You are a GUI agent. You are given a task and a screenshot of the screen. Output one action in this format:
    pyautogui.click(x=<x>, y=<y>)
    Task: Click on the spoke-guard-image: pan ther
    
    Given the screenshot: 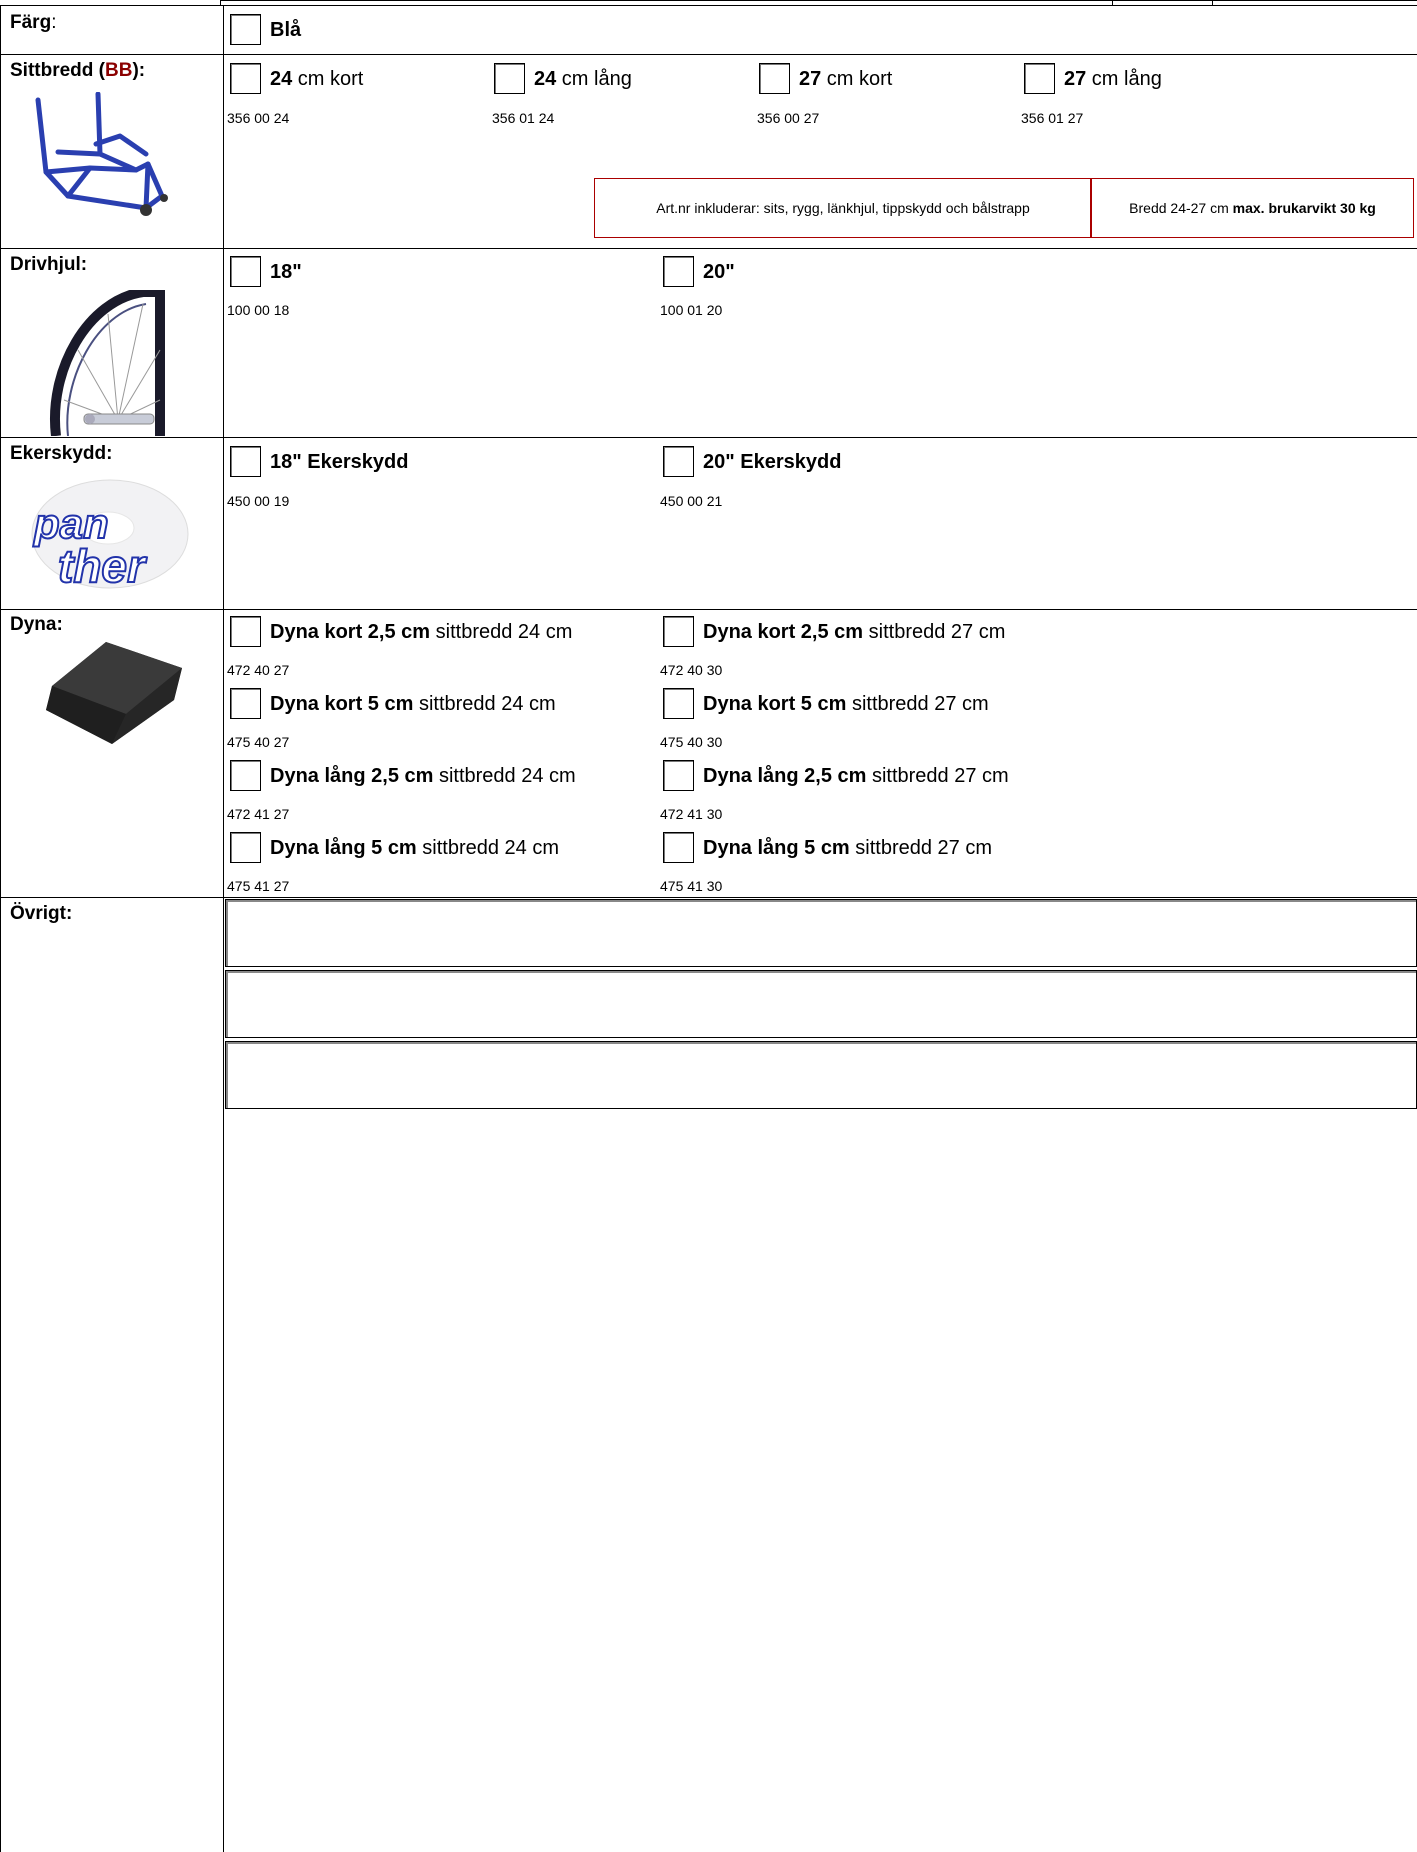 What is the action you would take?
    pyautogui.click(x=110, y=534)
    